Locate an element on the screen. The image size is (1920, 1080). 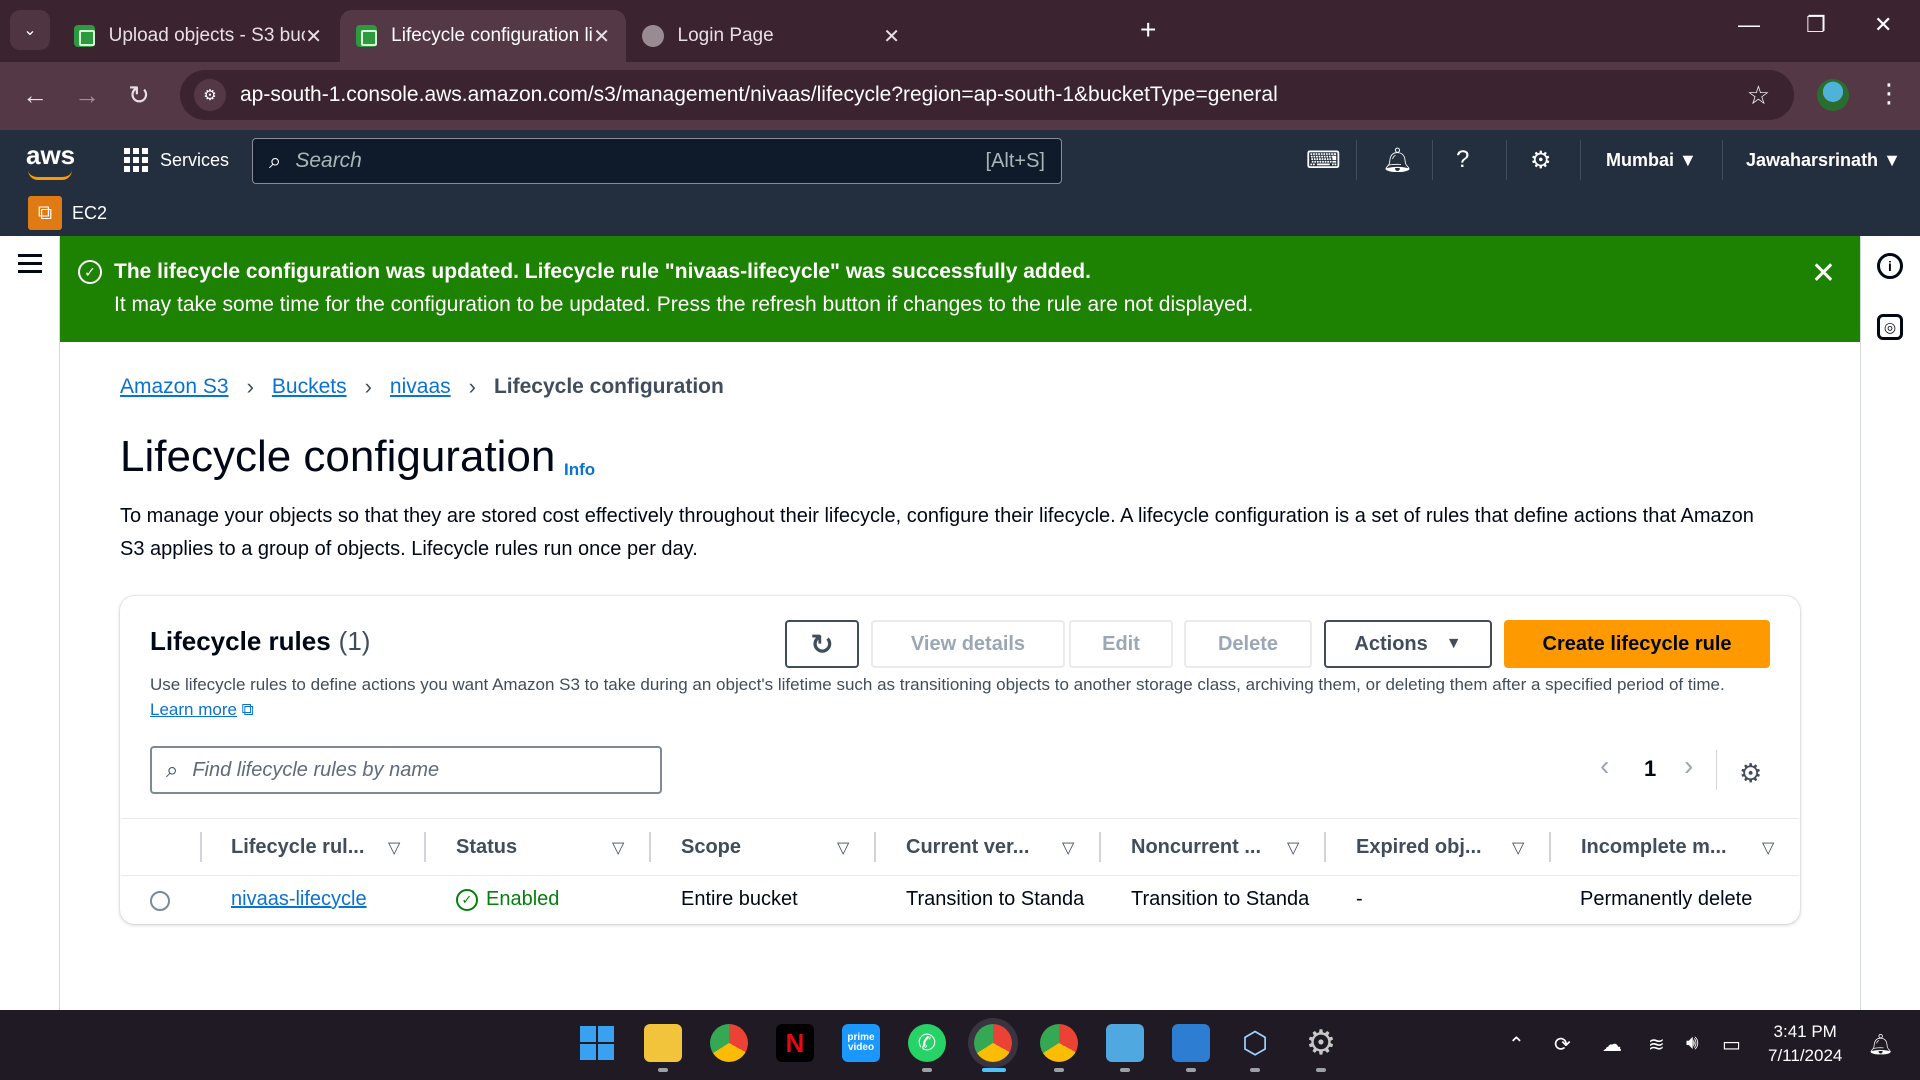
table-preferences-gear-icon: ⚙ is located at coordinates (1750, 773).